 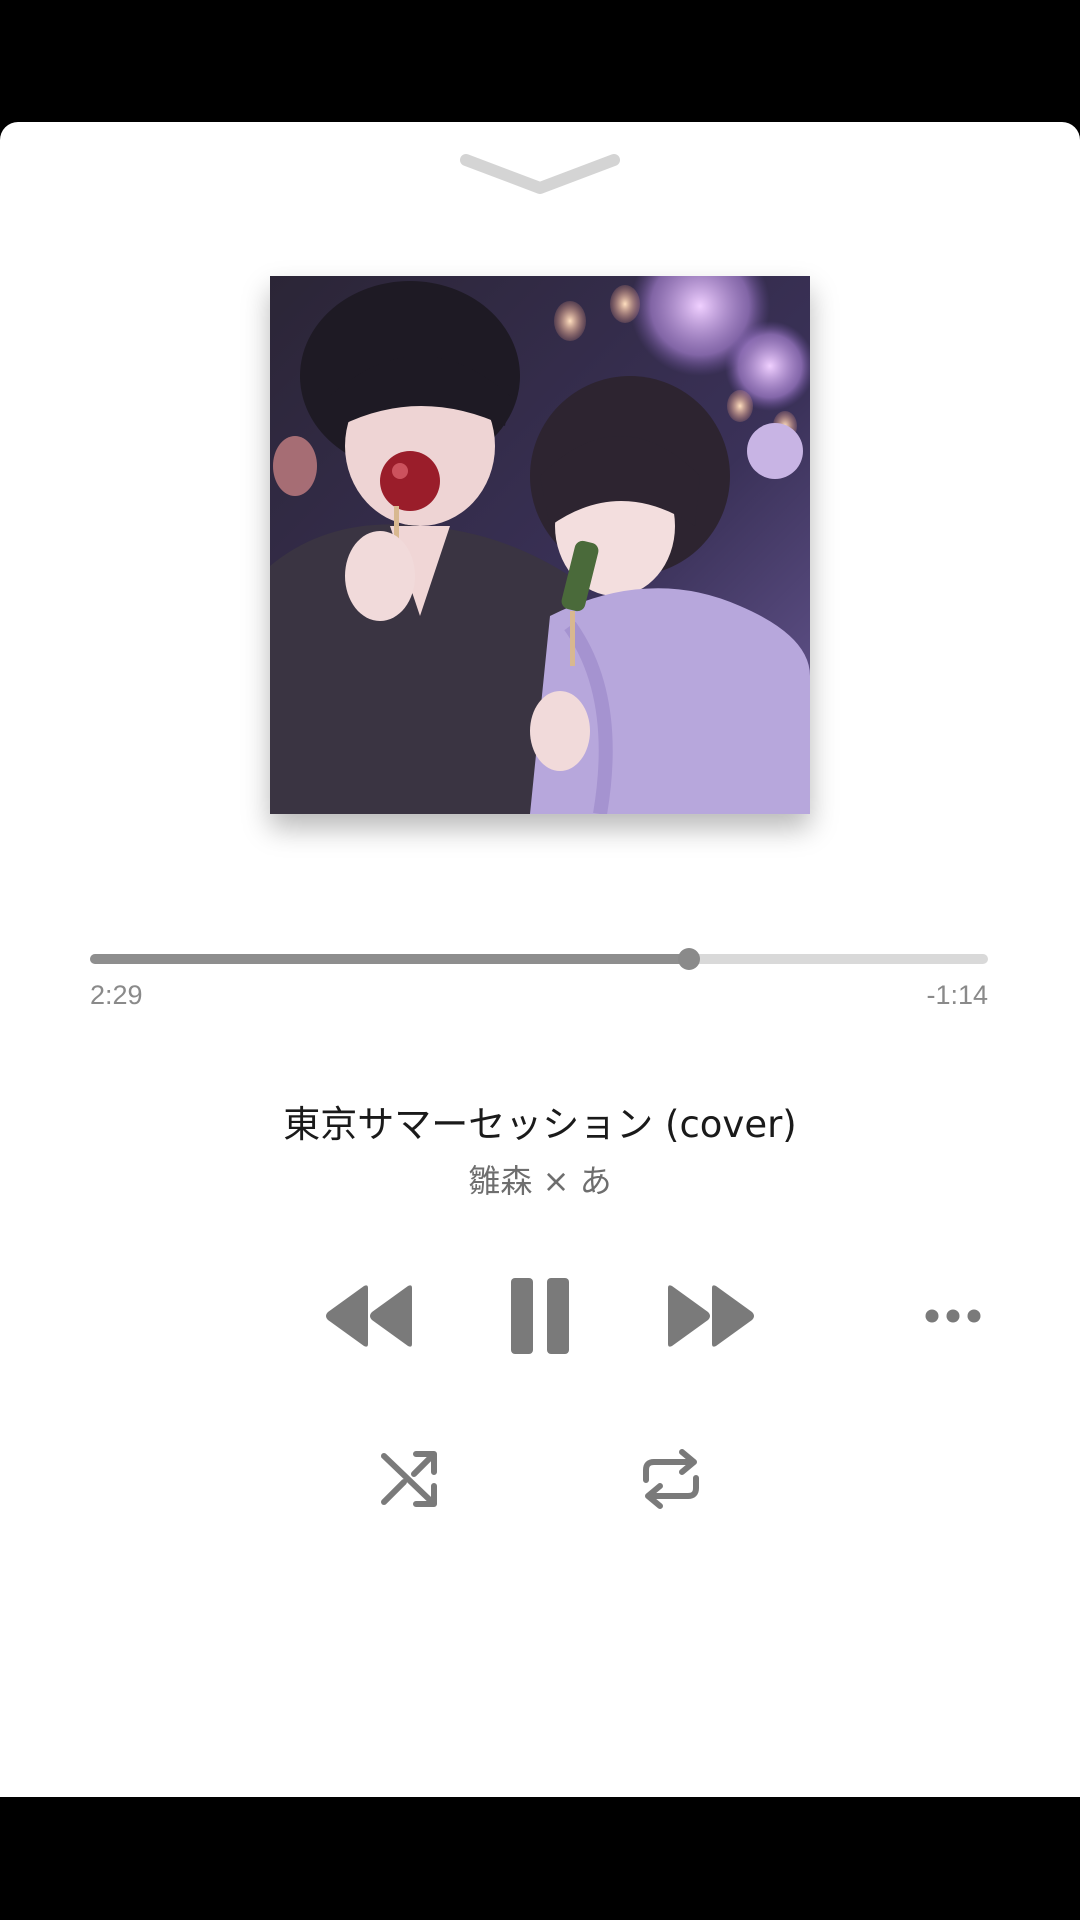 I want to click on shuffle-button, so click(x=411, y=1479).